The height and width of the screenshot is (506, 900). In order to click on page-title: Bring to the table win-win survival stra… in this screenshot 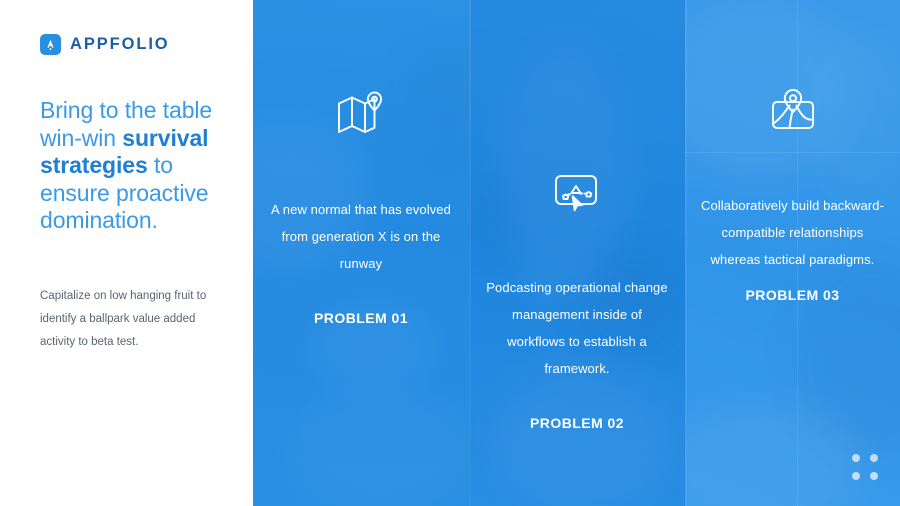, I will do `click(127, 166)`.